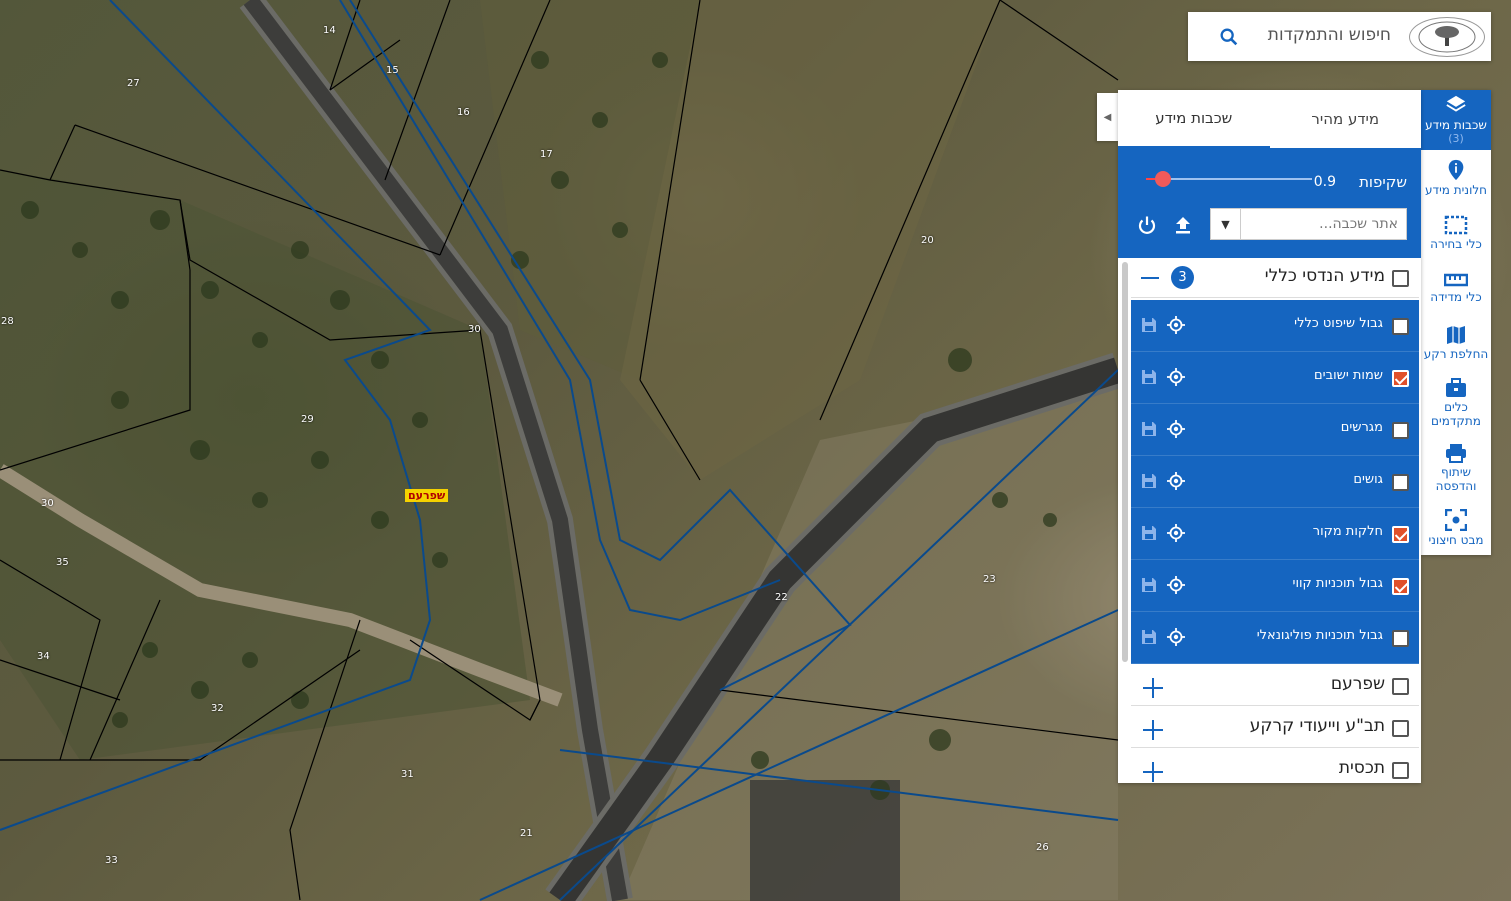  I want to click on nav-external-view: מבט חיצוני, so click(1456, 527).